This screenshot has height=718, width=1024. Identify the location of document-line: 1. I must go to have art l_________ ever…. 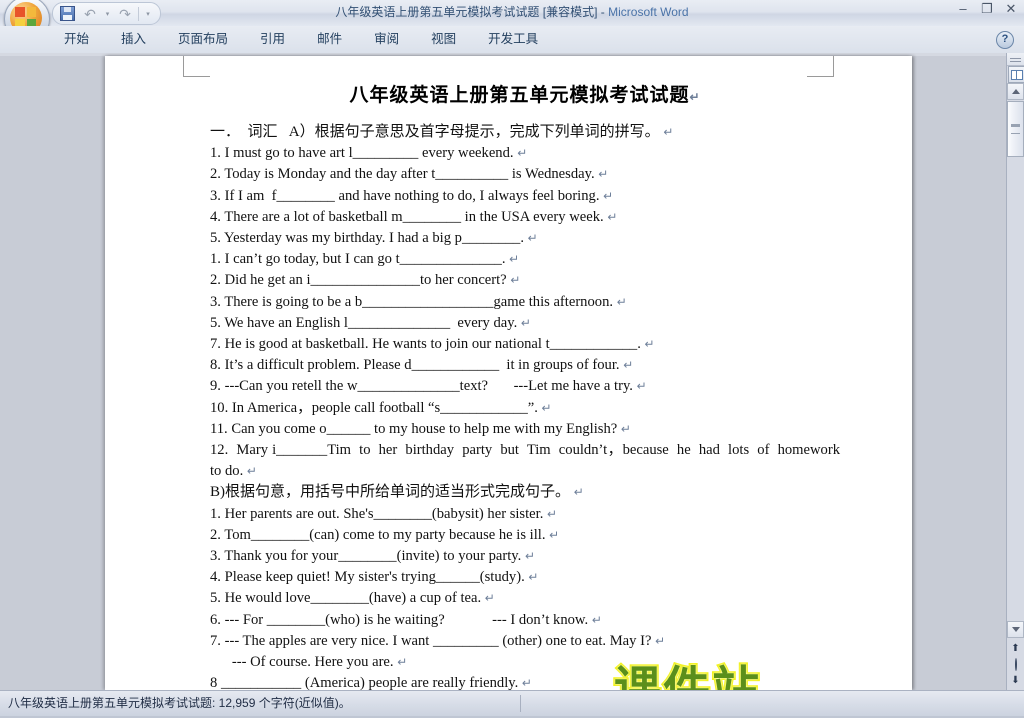
(525, 153).